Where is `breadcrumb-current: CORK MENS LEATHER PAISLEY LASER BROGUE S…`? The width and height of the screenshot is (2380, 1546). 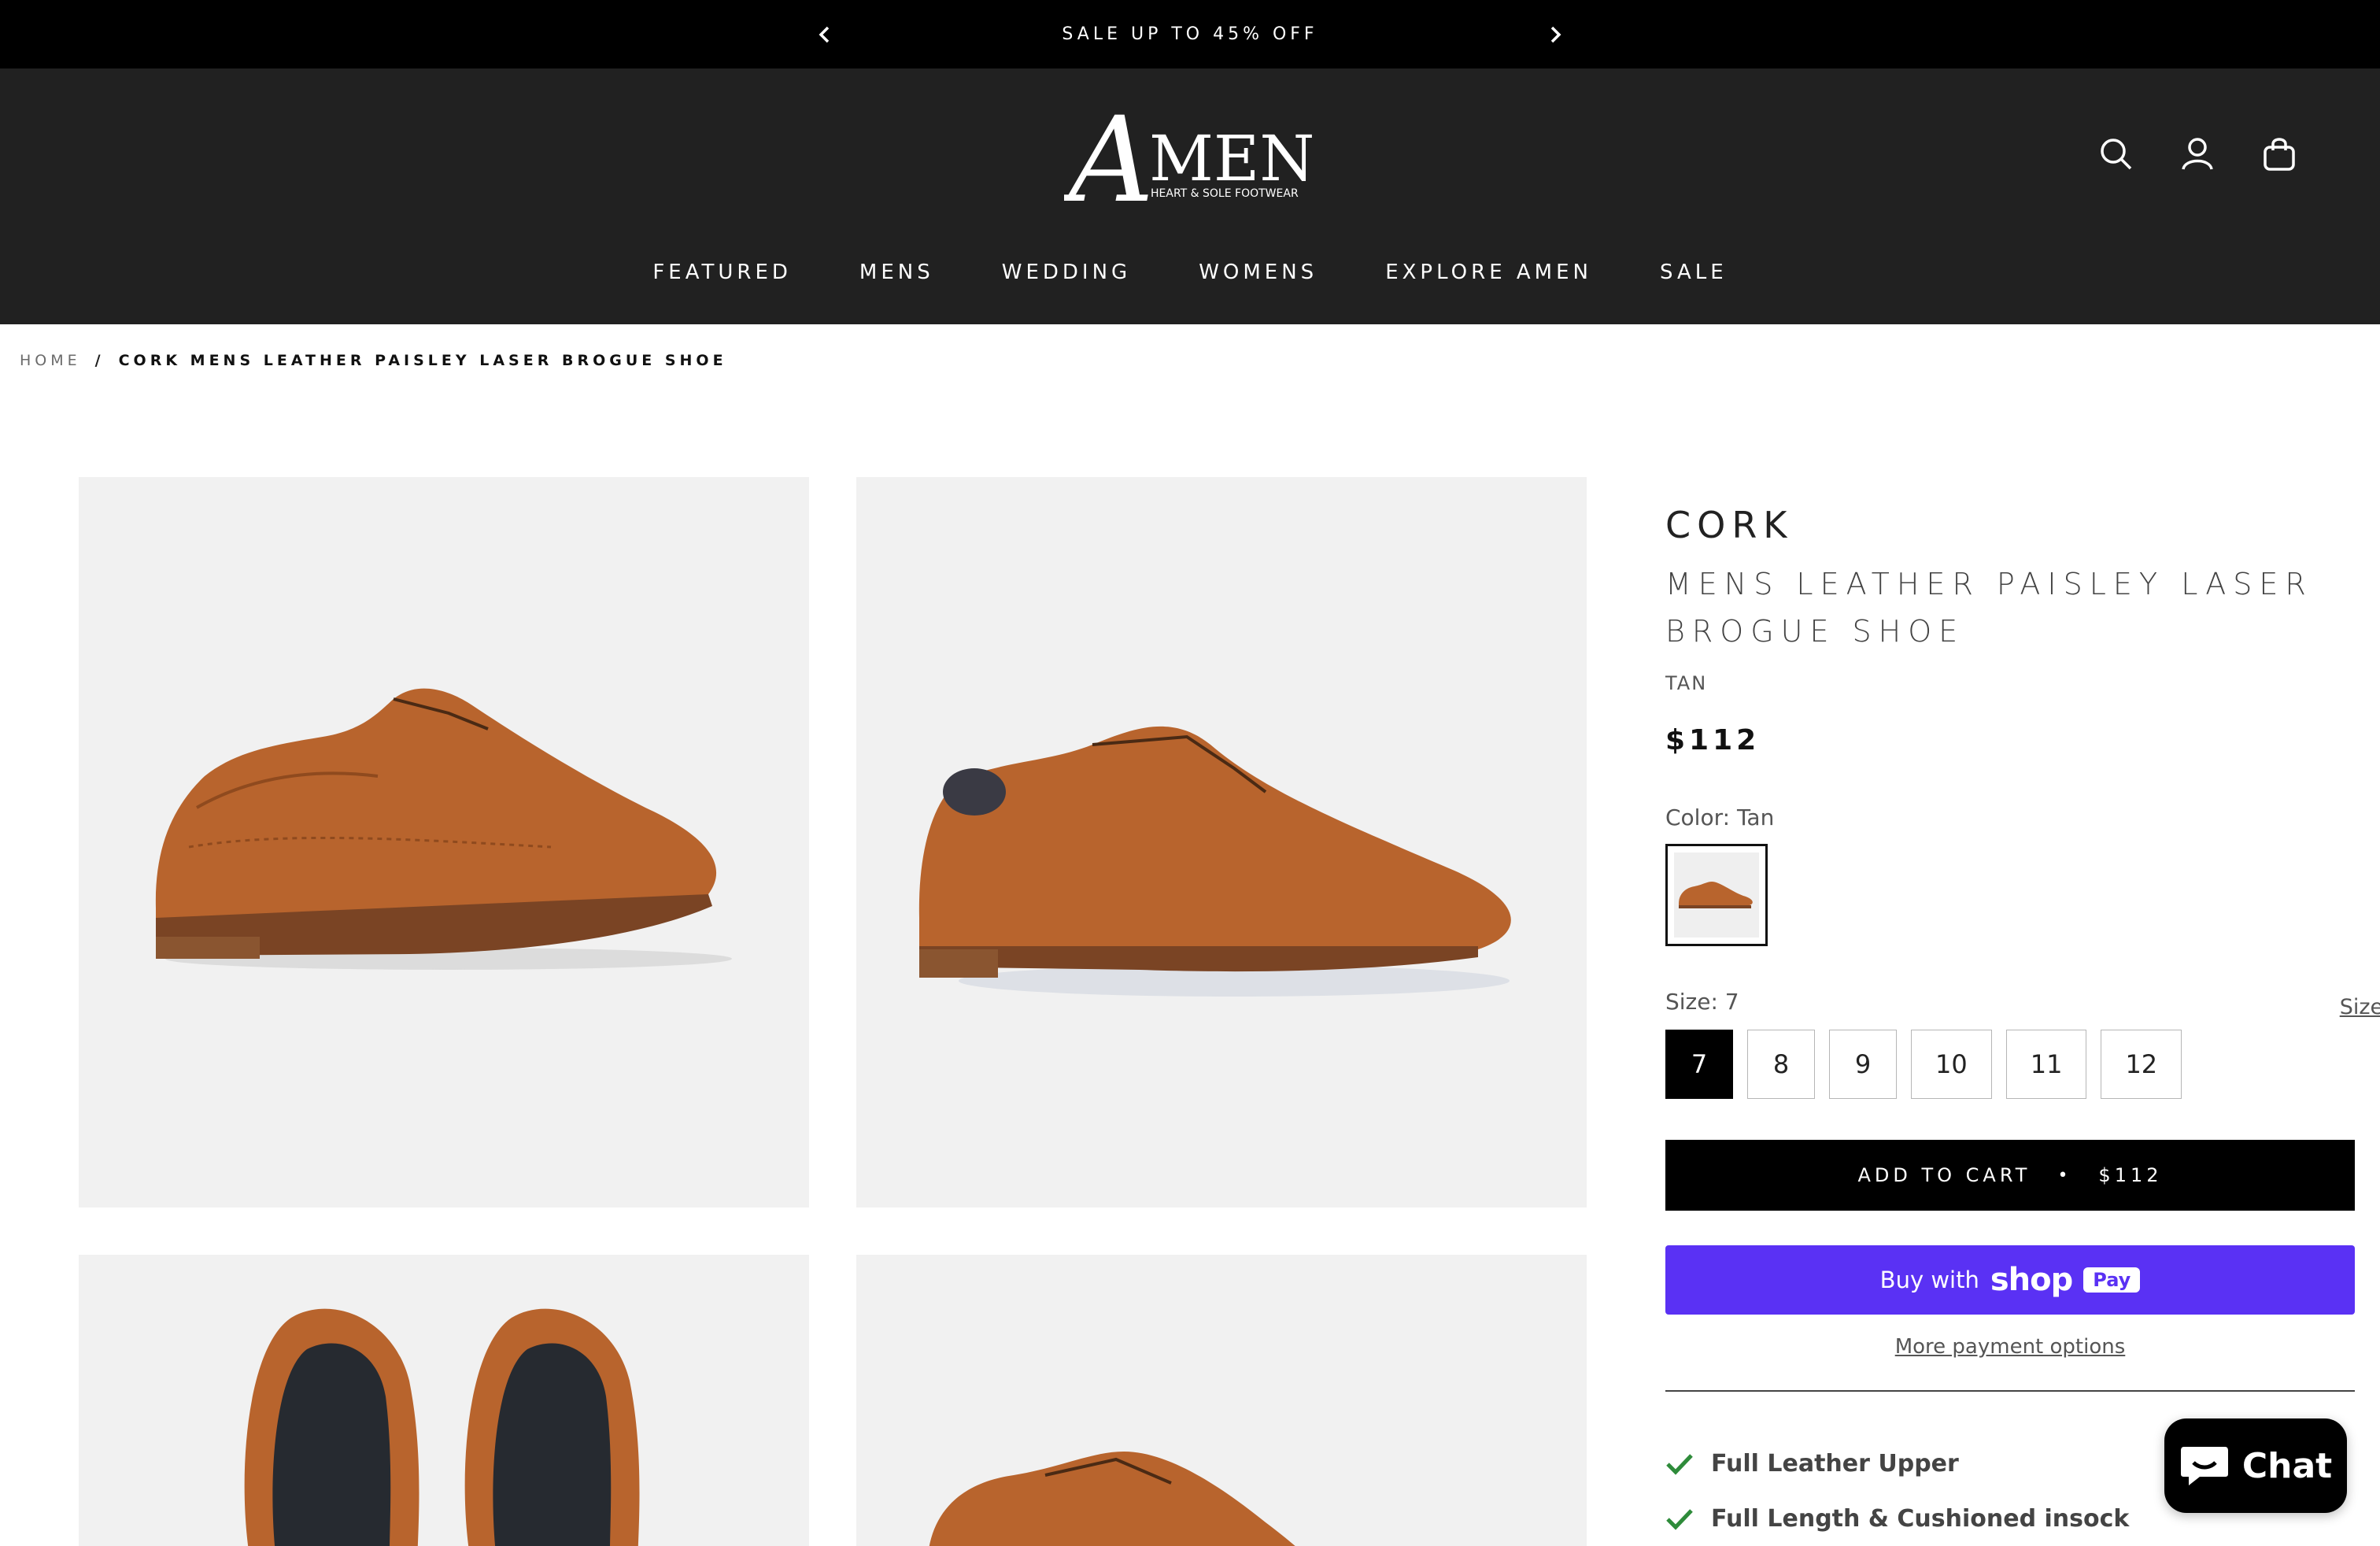 breadcrumb-current: CORK MENS LEATHER PAISLEY LASER BROGUE S… is located at coordinates (422, 360).